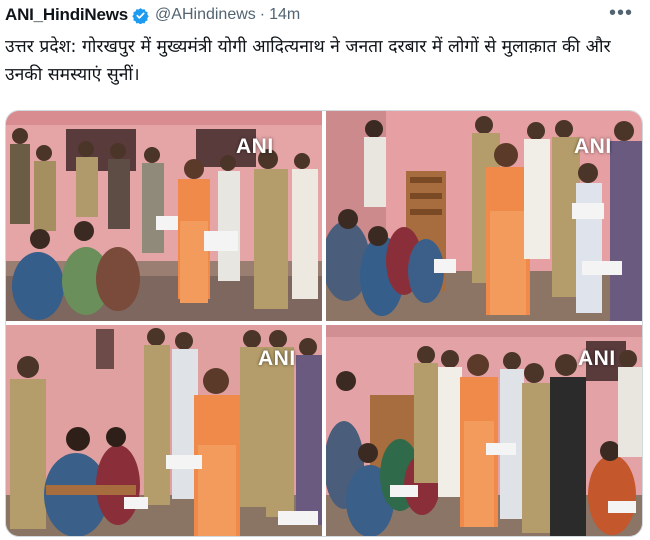  What do you see at coordinates (140, 15) in the screenshot?
I see `verified-badge-icon` at bounding box center [140, 15].